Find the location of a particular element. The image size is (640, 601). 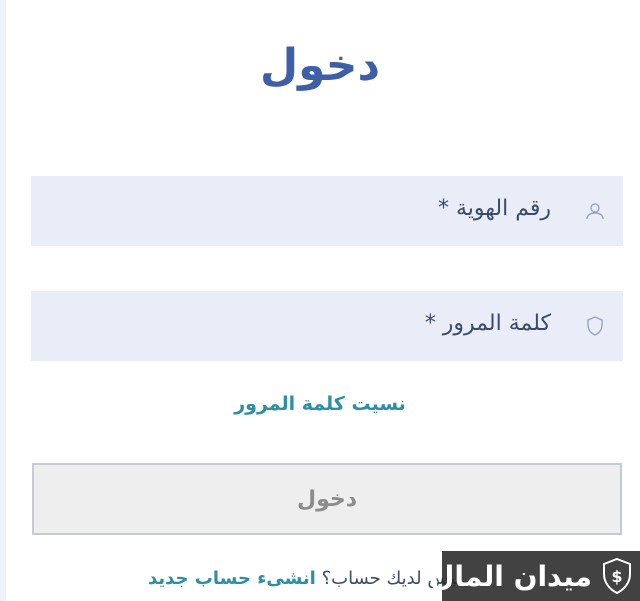

watermark-logo-icon: $ is located at coordinates (617, 576).